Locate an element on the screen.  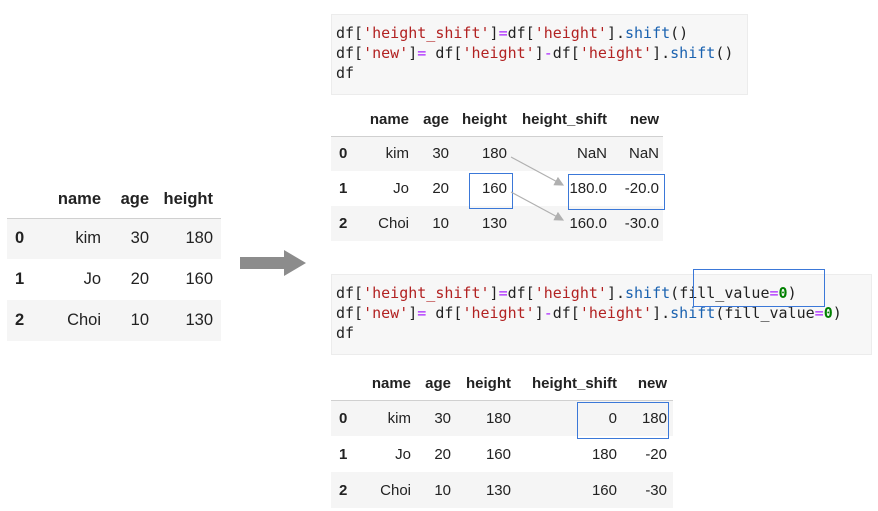
cell-new: NaN is located at coordinates (643, 154).